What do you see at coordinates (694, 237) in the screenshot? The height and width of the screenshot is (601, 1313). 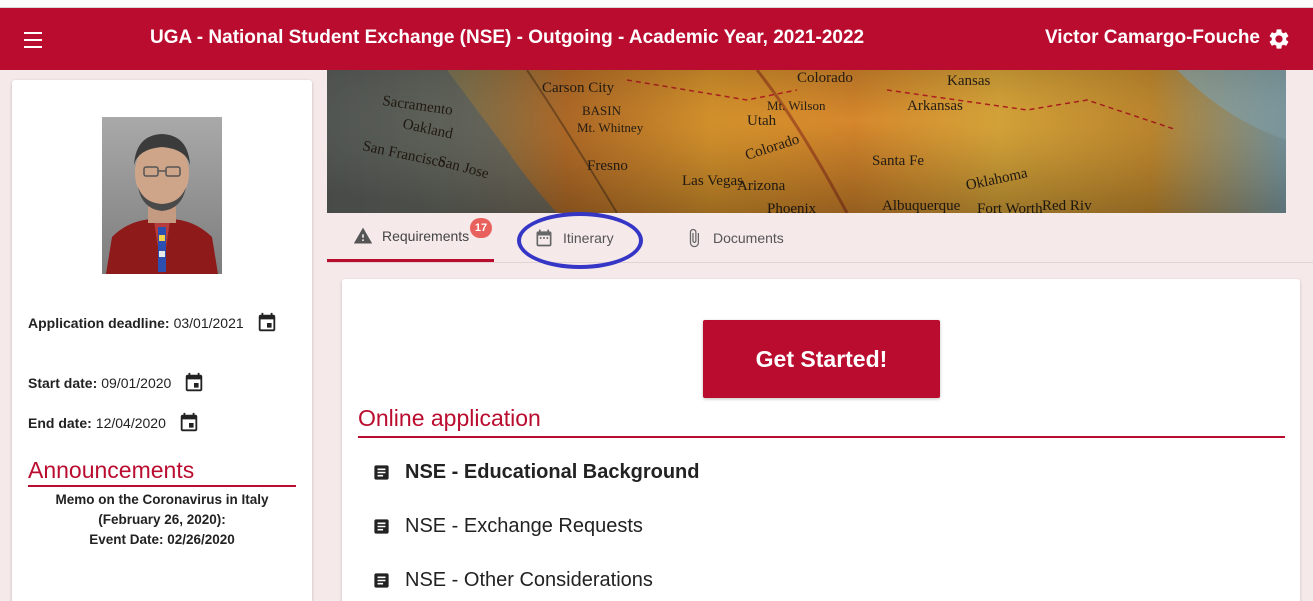 I see `paperclip-icon` at bounding box center [694, 237].